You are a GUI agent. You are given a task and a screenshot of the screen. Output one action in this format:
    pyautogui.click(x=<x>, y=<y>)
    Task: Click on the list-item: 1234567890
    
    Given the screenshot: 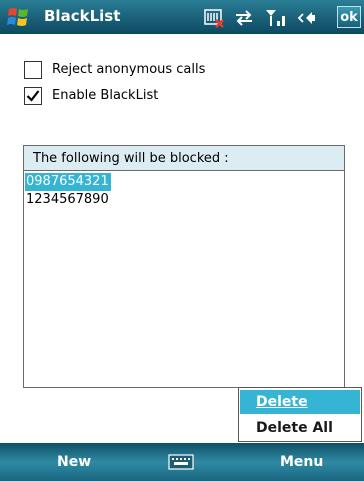 What is the action you would take?
    pyautogui.click(x=68, y=200)
    